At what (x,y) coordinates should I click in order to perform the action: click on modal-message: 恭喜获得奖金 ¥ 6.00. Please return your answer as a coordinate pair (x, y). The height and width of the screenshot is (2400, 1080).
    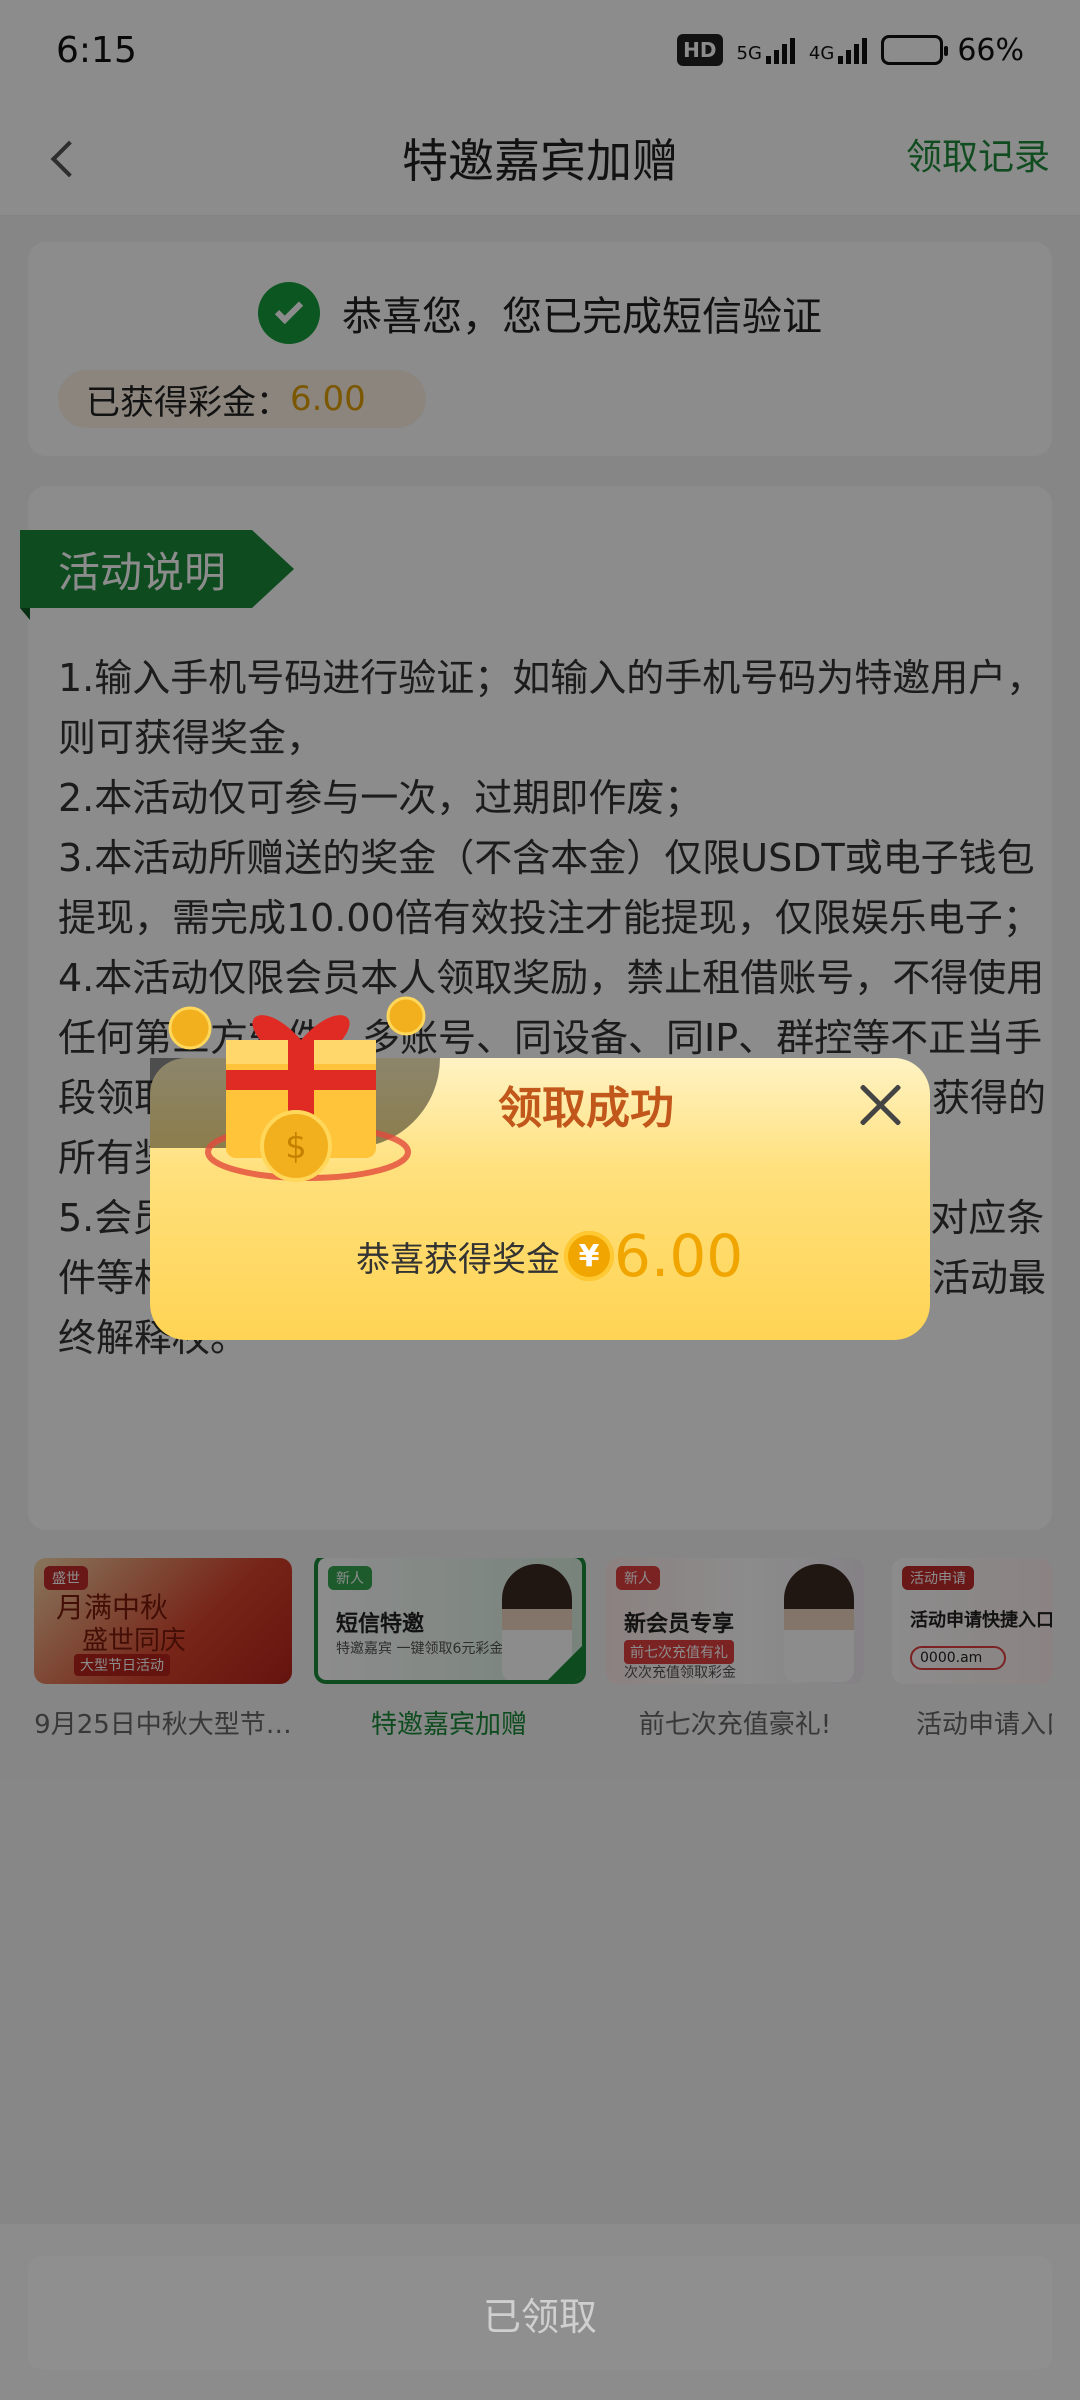
    Looking at the image, I should click on (549, 1256).